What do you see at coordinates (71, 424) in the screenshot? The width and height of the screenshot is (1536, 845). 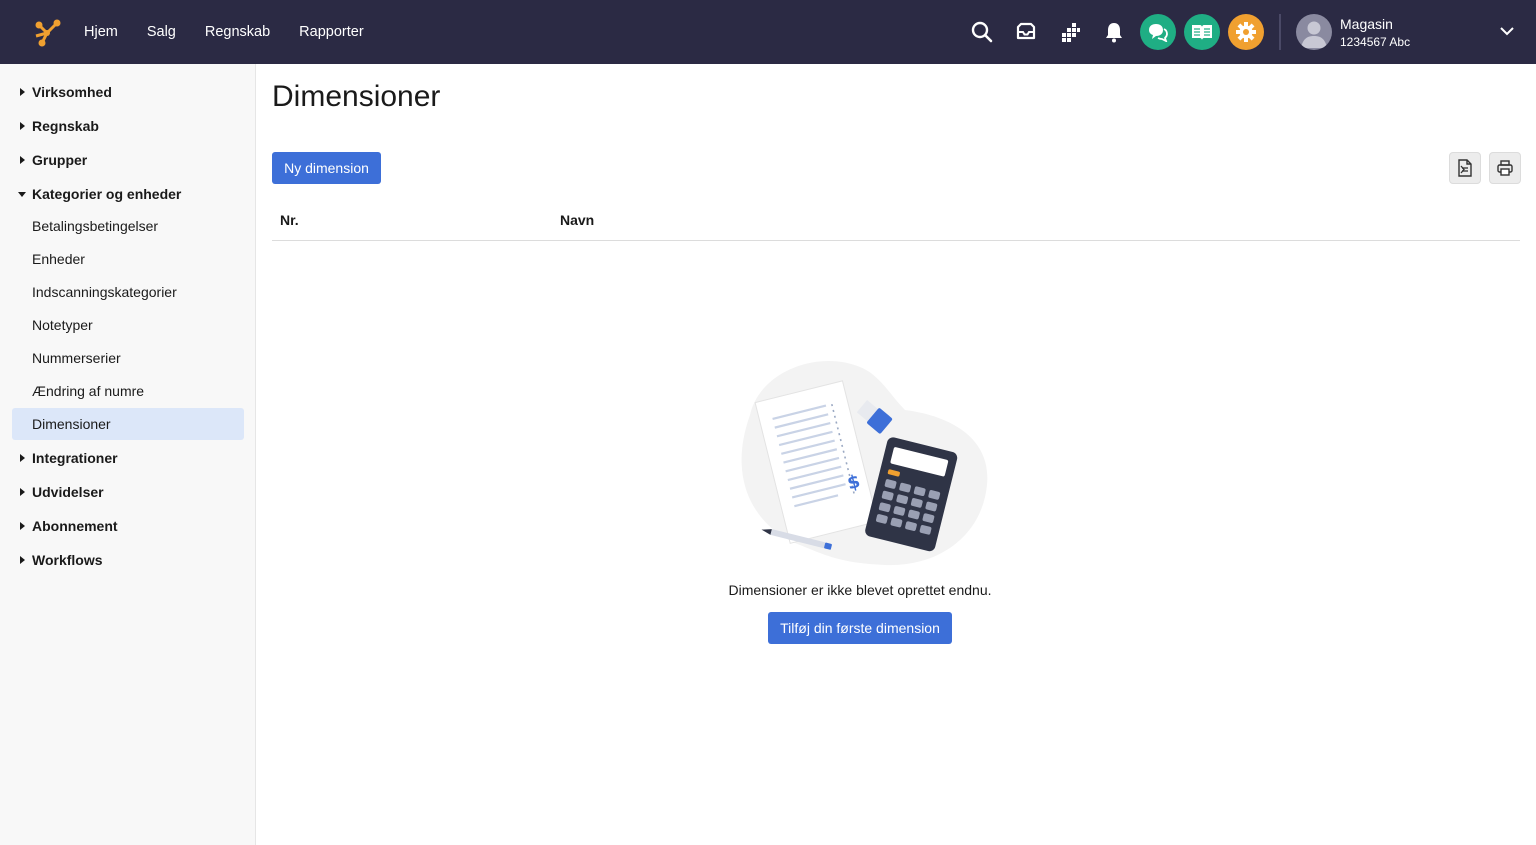 I see `sidebar-item-label: Dimensioner` at bounding box center [71, 424].